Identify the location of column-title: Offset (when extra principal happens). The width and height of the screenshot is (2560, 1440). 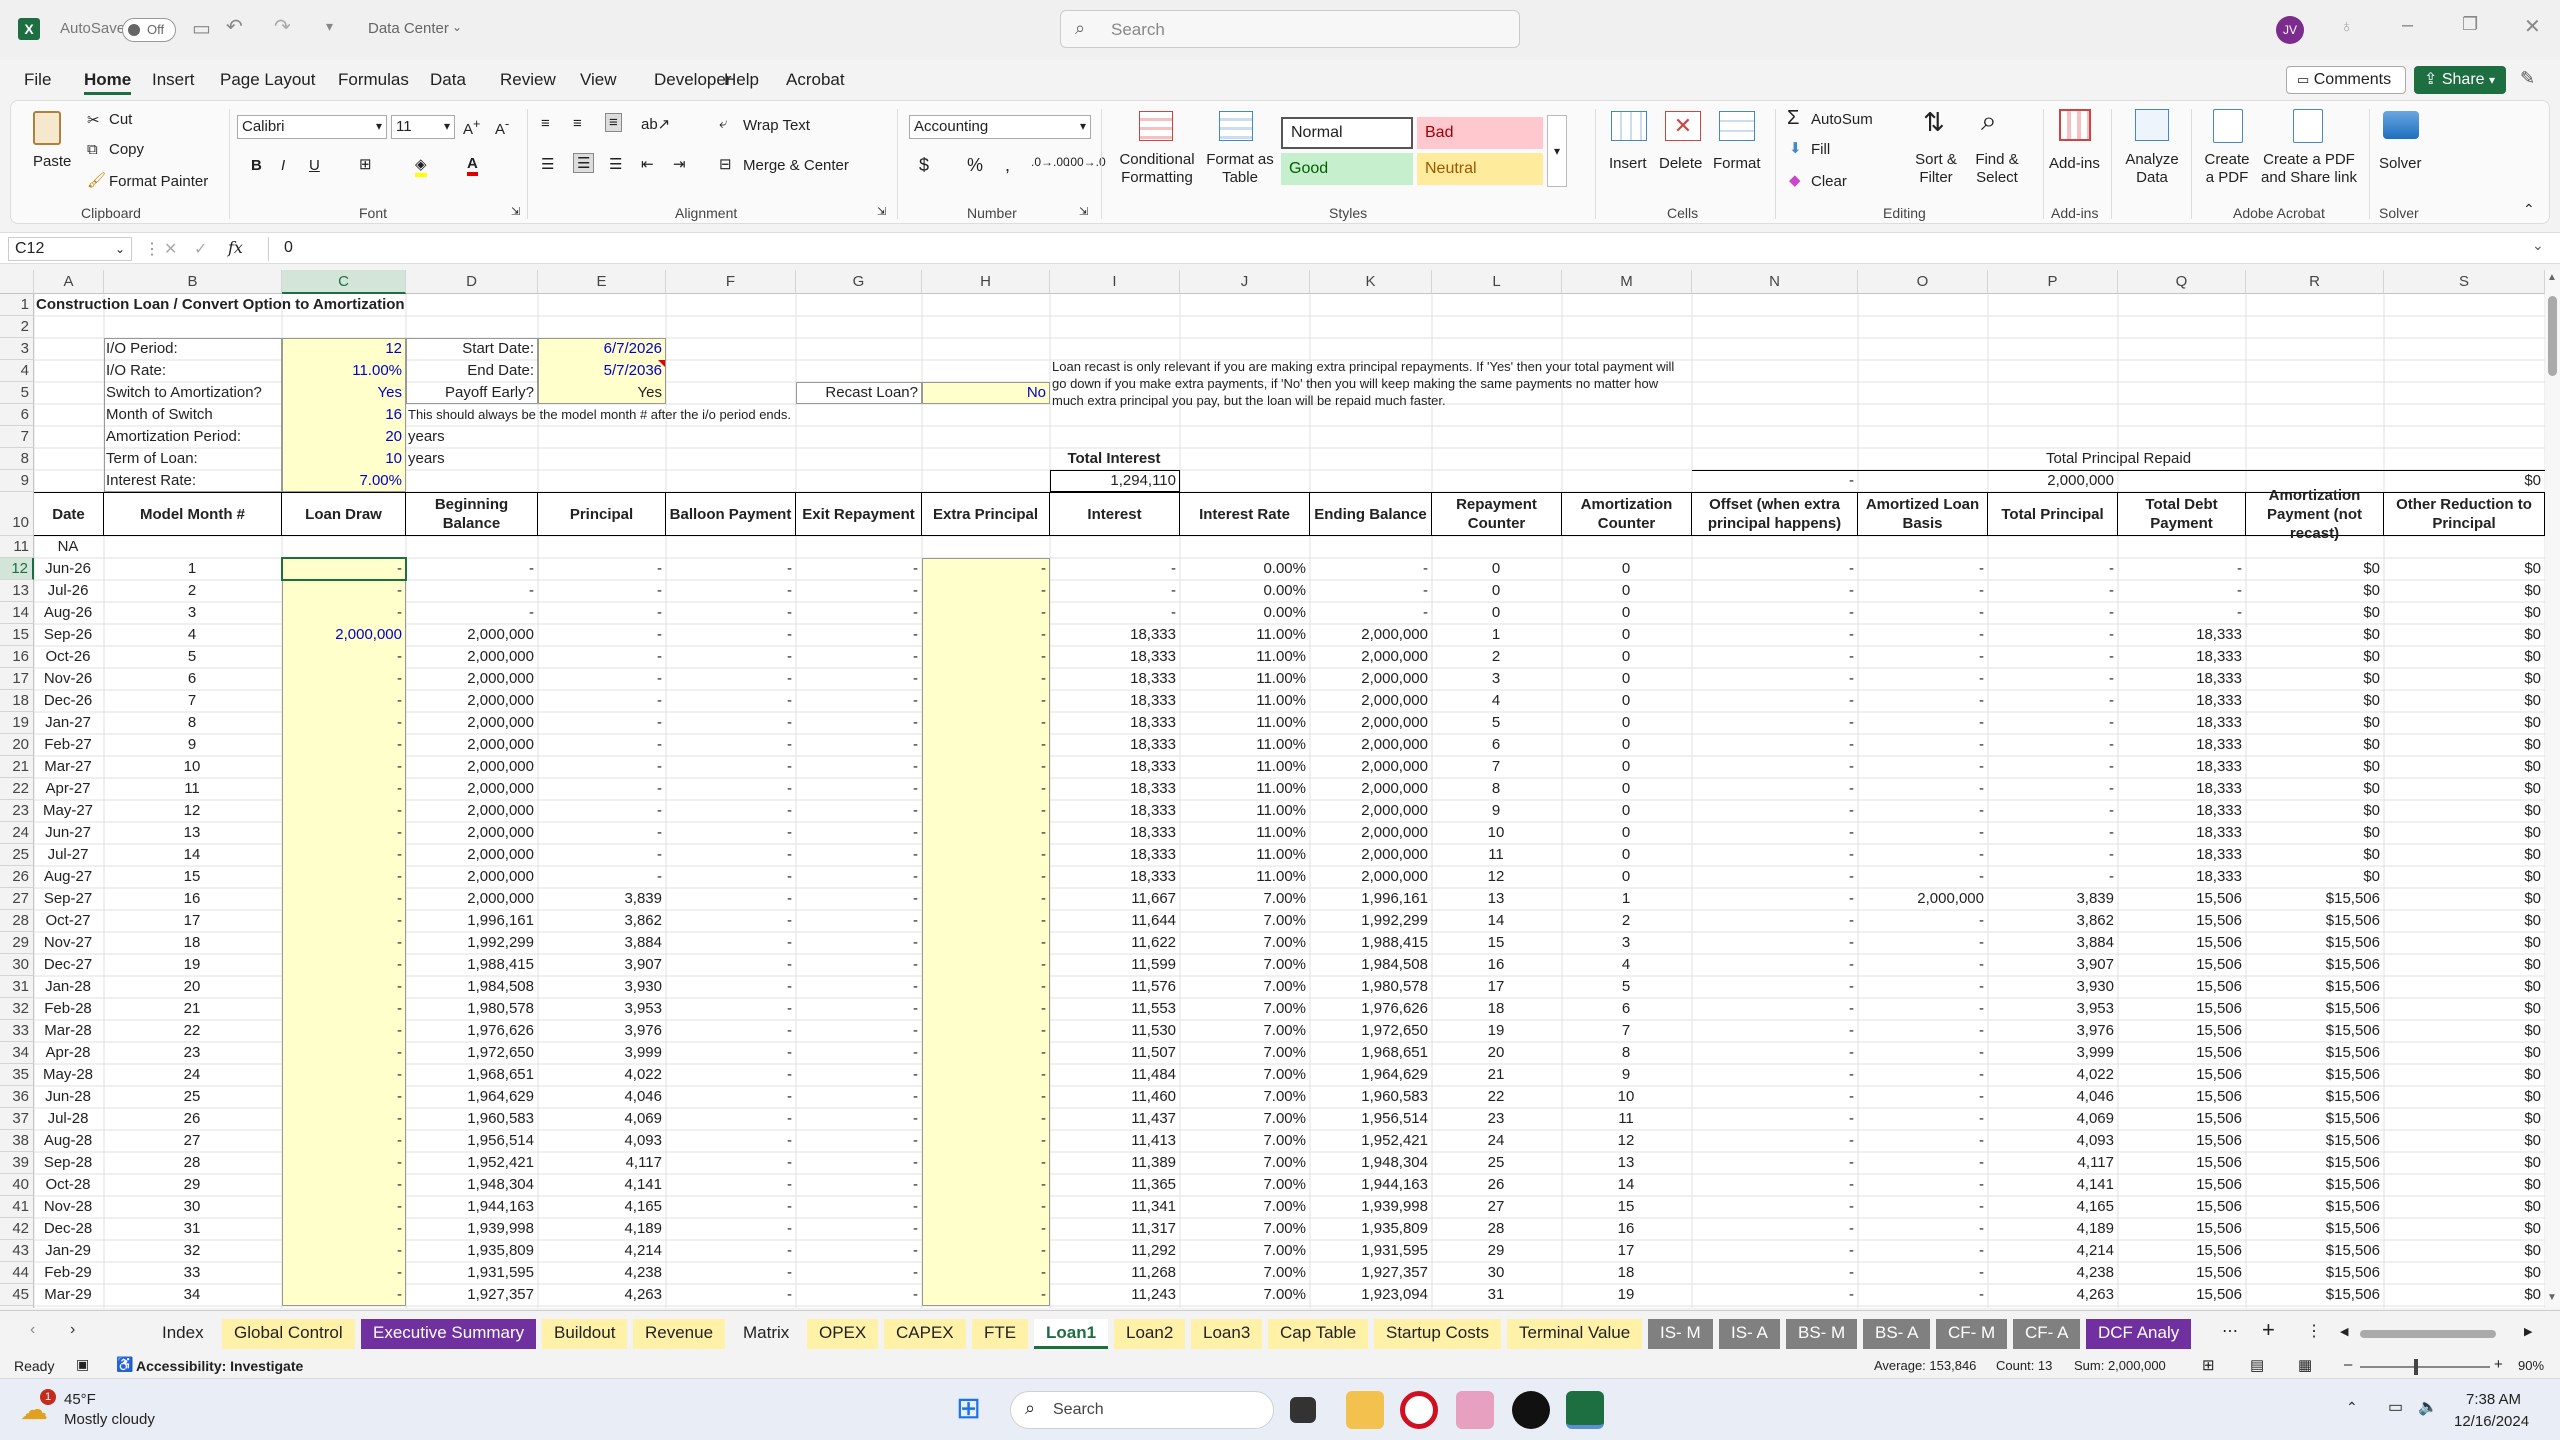
(1775, 514).